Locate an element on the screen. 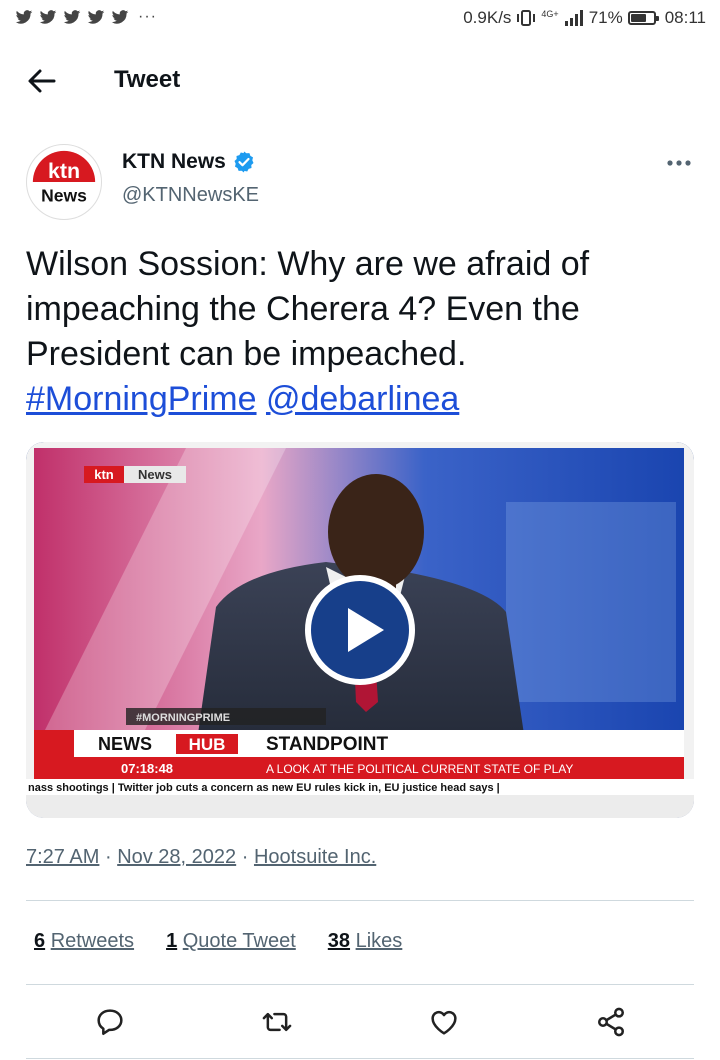 This screenshot has width=720, height=1060. video-hashtag: #MORNINGPRIME is located at coordinates (183, 718).